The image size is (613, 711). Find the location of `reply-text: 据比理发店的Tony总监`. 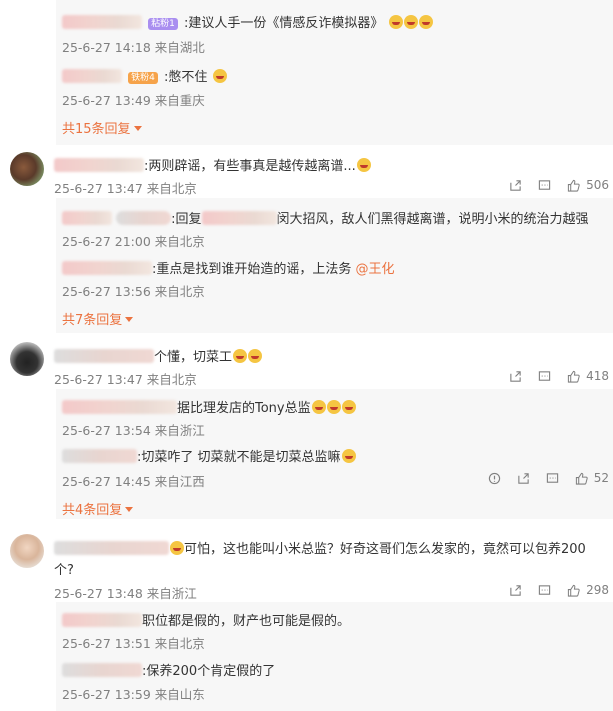

reply-text: 据比理发店的Tony总监 is located at coordinates (244, 408).